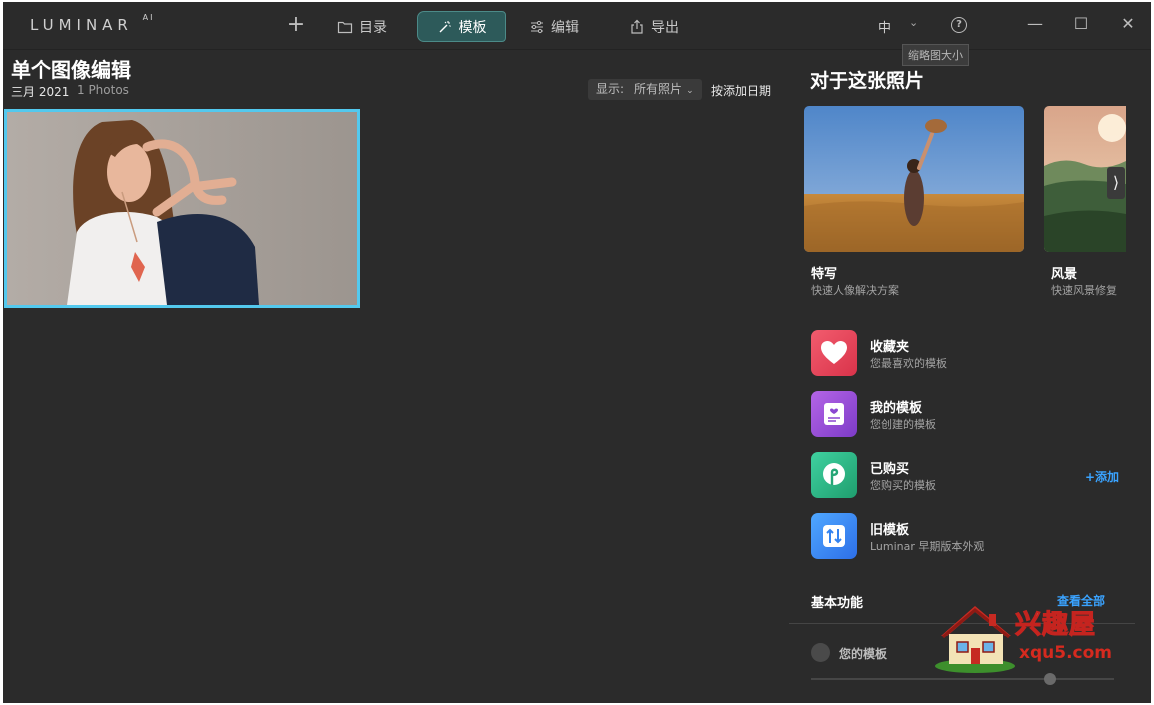 The width and height of the screenshot is (1154, 705). Describe the element at coordinates (890, 347) in the screenshot. I see `collection-name: 收藏夹` at that location.